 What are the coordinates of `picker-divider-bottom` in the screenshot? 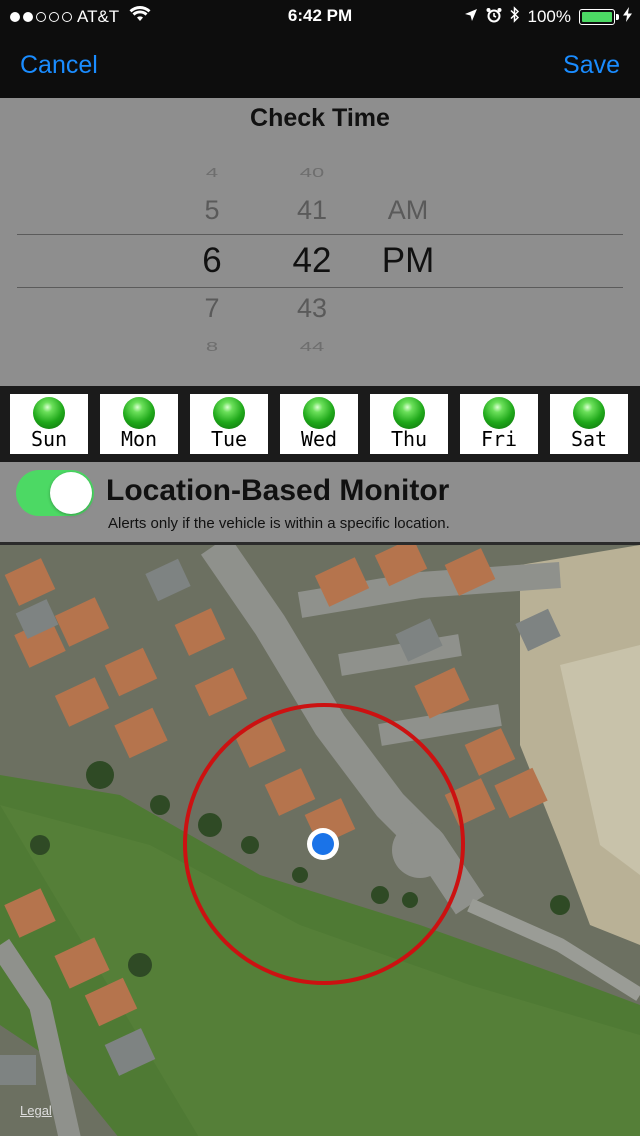 It's located at (320, 287).